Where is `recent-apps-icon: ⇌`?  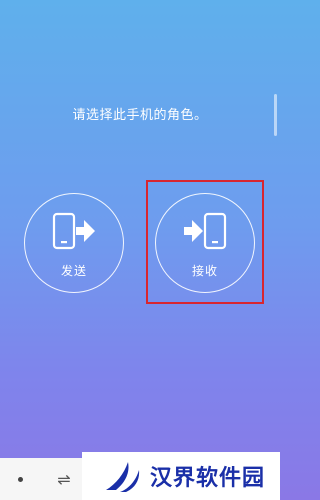
recent-apps-icon: ⇌ is located at coordinates (64, 479).